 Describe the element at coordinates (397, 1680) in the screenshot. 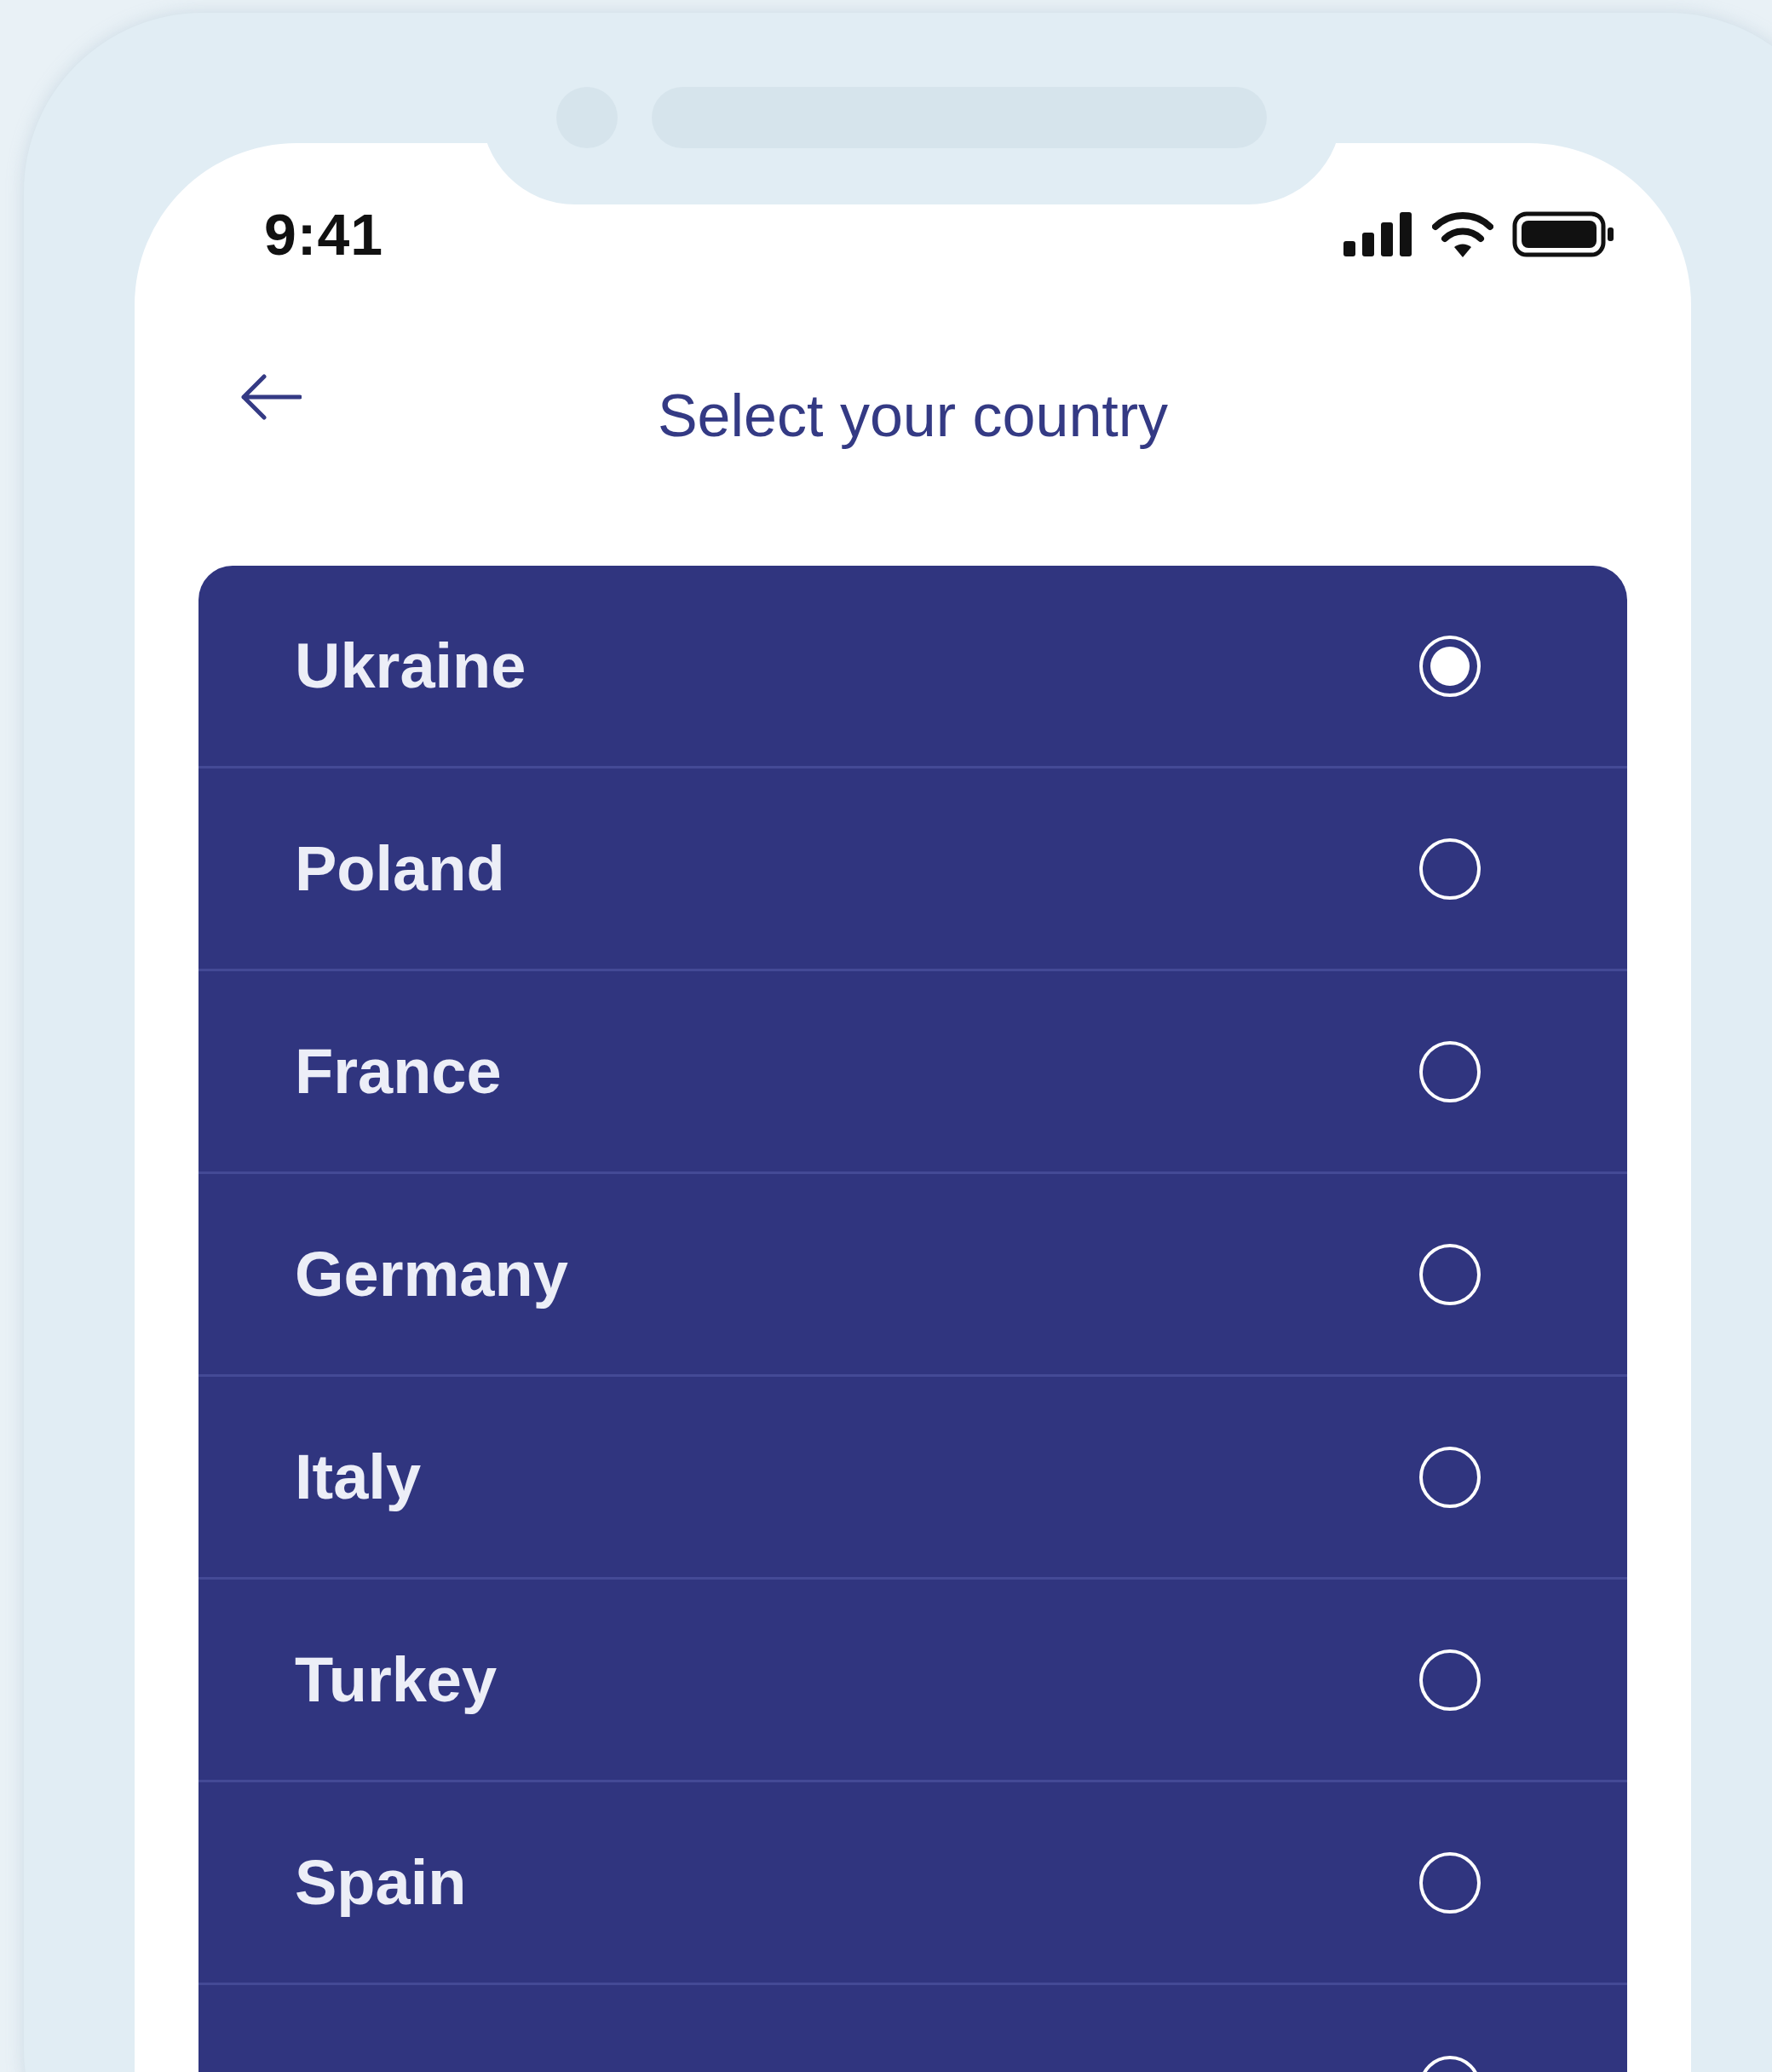

I see `country-name: Turkey` at that location.